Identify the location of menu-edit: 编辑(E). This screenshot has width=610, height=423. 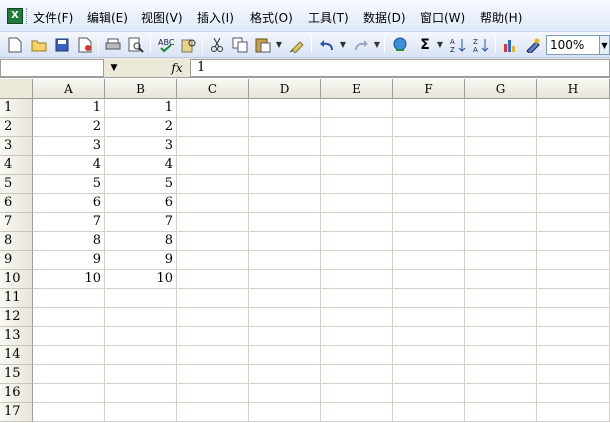
(107, 17).